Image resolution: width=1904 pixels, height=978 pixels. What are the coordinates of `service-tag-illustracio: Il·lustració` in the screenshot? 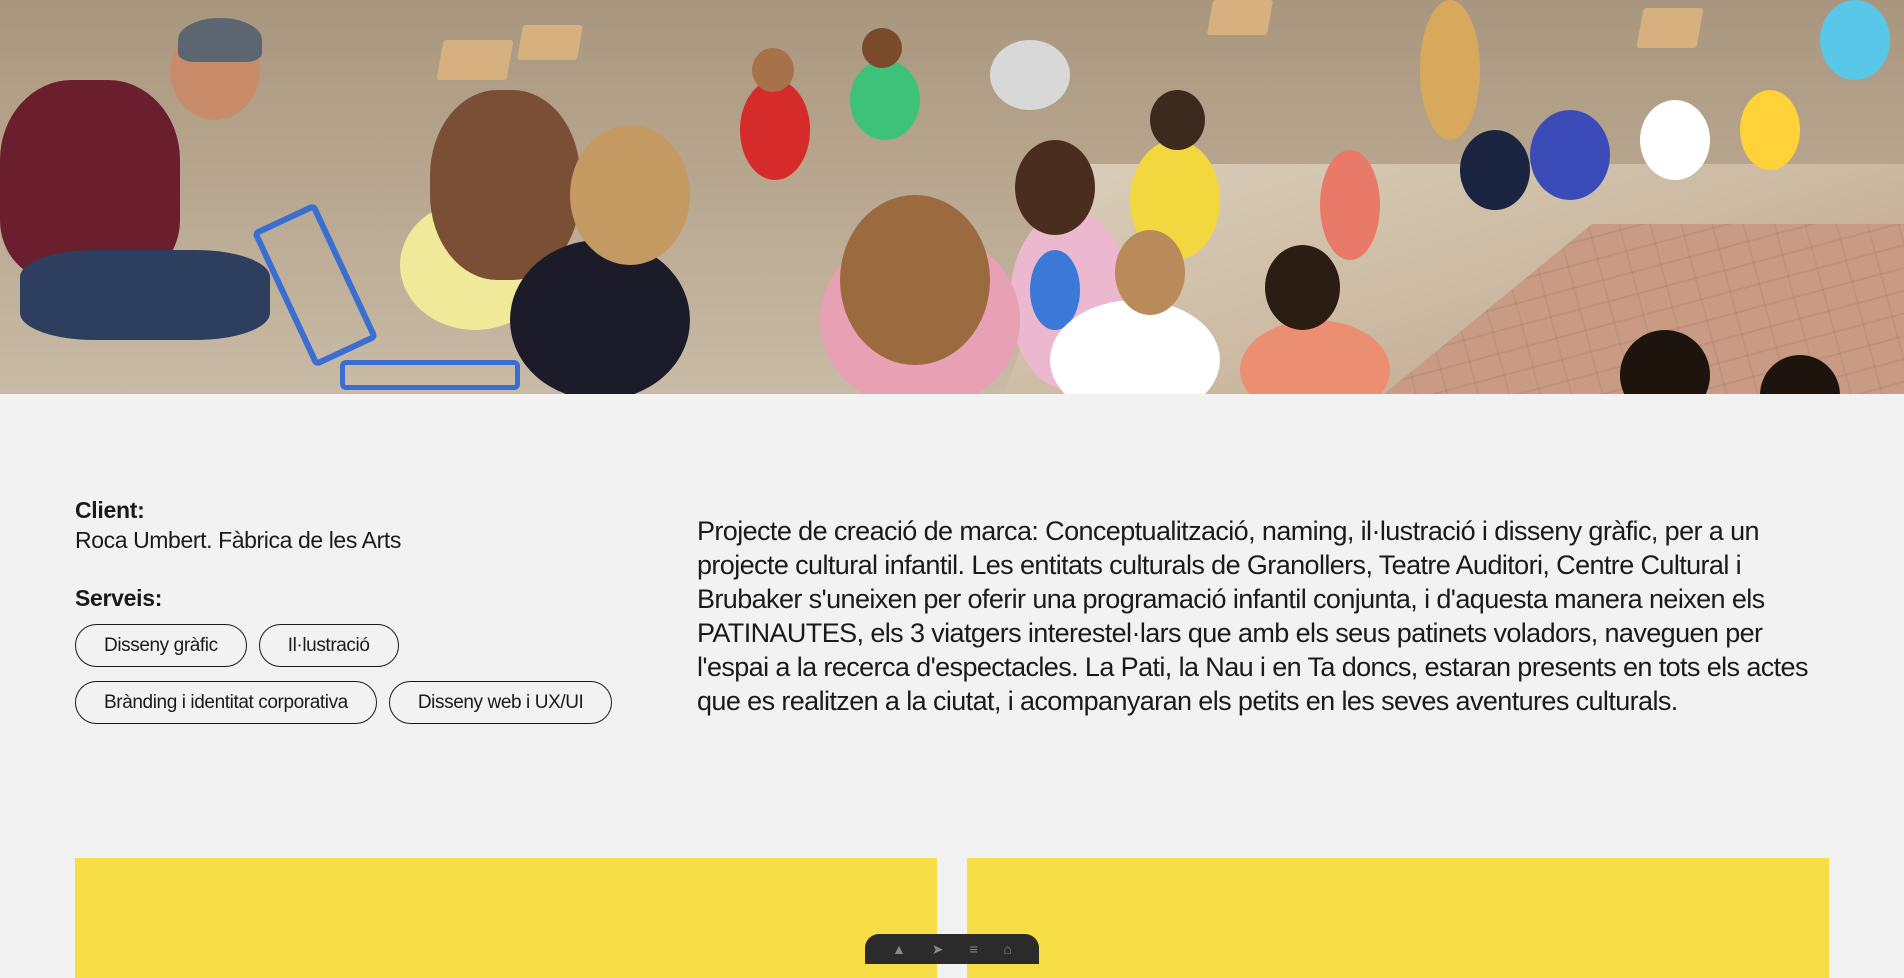 It's located at (328, 645).